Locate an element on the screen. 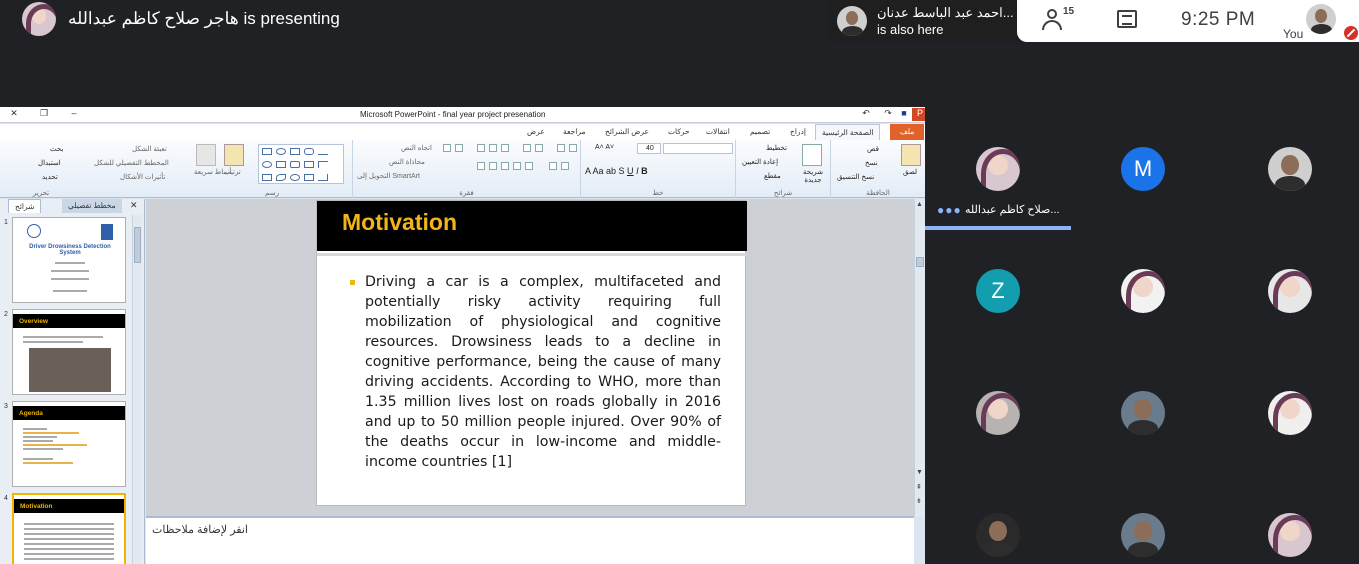 The image size is (1359, 564). notes-placeholder: انقر لإضافة ملاحظات is located at coordinates (200, 530).